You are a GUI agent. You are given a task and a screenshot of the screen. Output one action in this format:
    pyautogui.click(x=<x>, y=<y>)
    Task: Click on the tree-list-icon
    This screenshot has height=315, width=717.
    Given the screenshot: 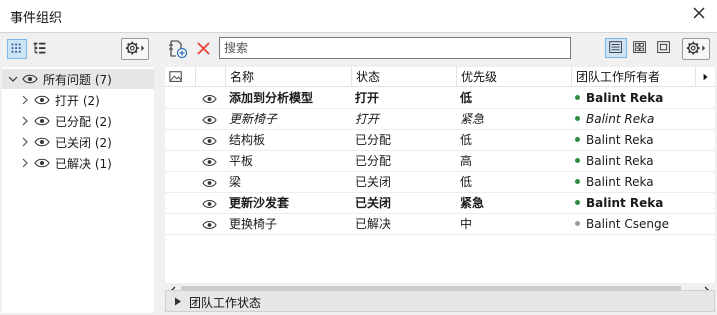 What is the action you would take?
    pyautogui.click(x=39, y=48)
    